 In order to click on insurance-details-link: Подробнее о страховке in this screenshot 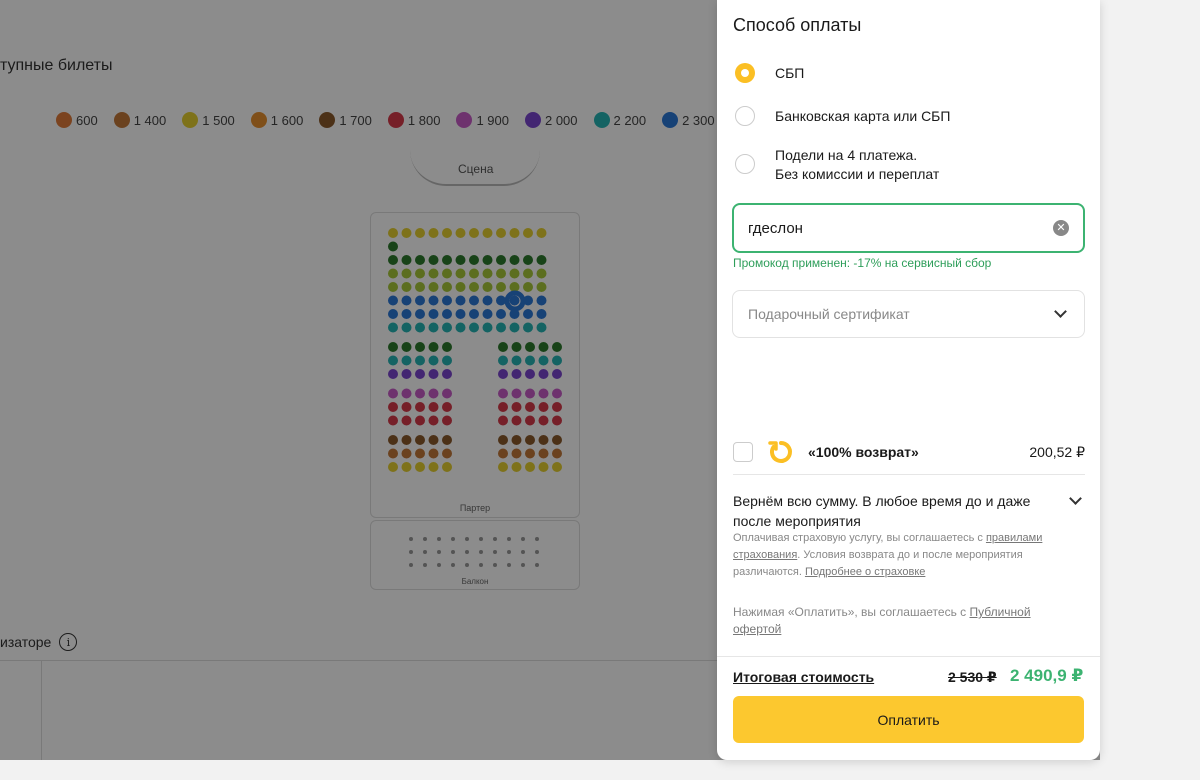, I will do `click(865, 572)`.